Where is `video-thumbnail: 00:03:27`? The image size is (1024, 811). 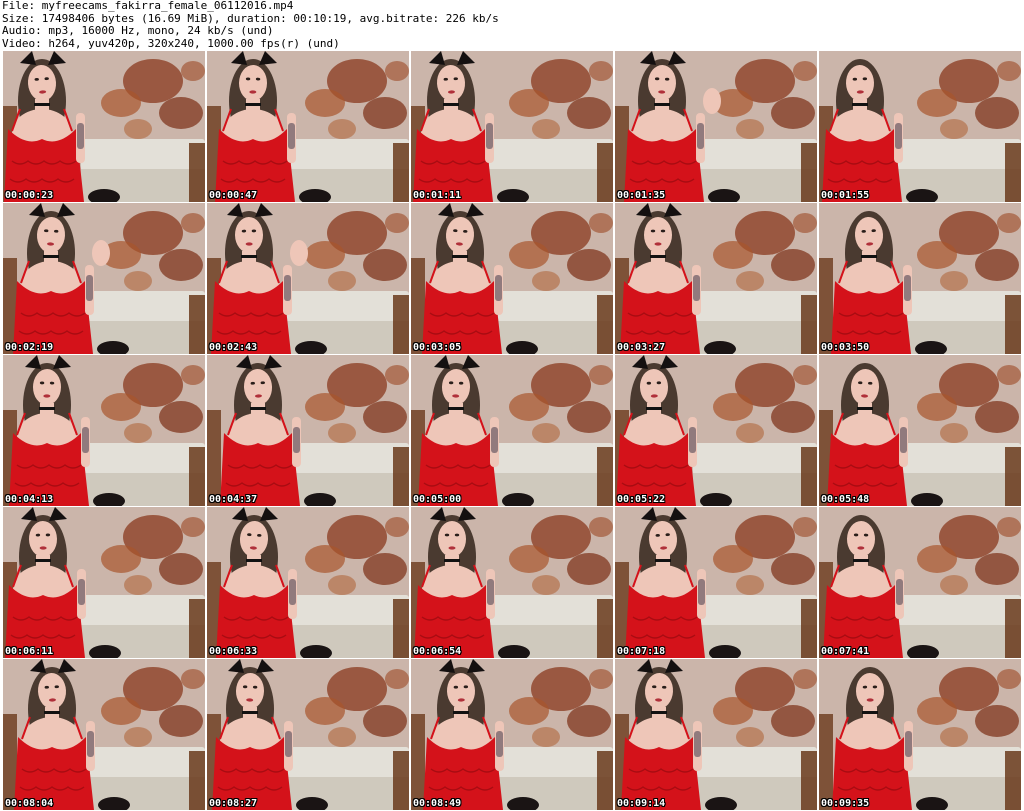 video-thumbnail: 00:03:27 is located at coordinates (716, 278).